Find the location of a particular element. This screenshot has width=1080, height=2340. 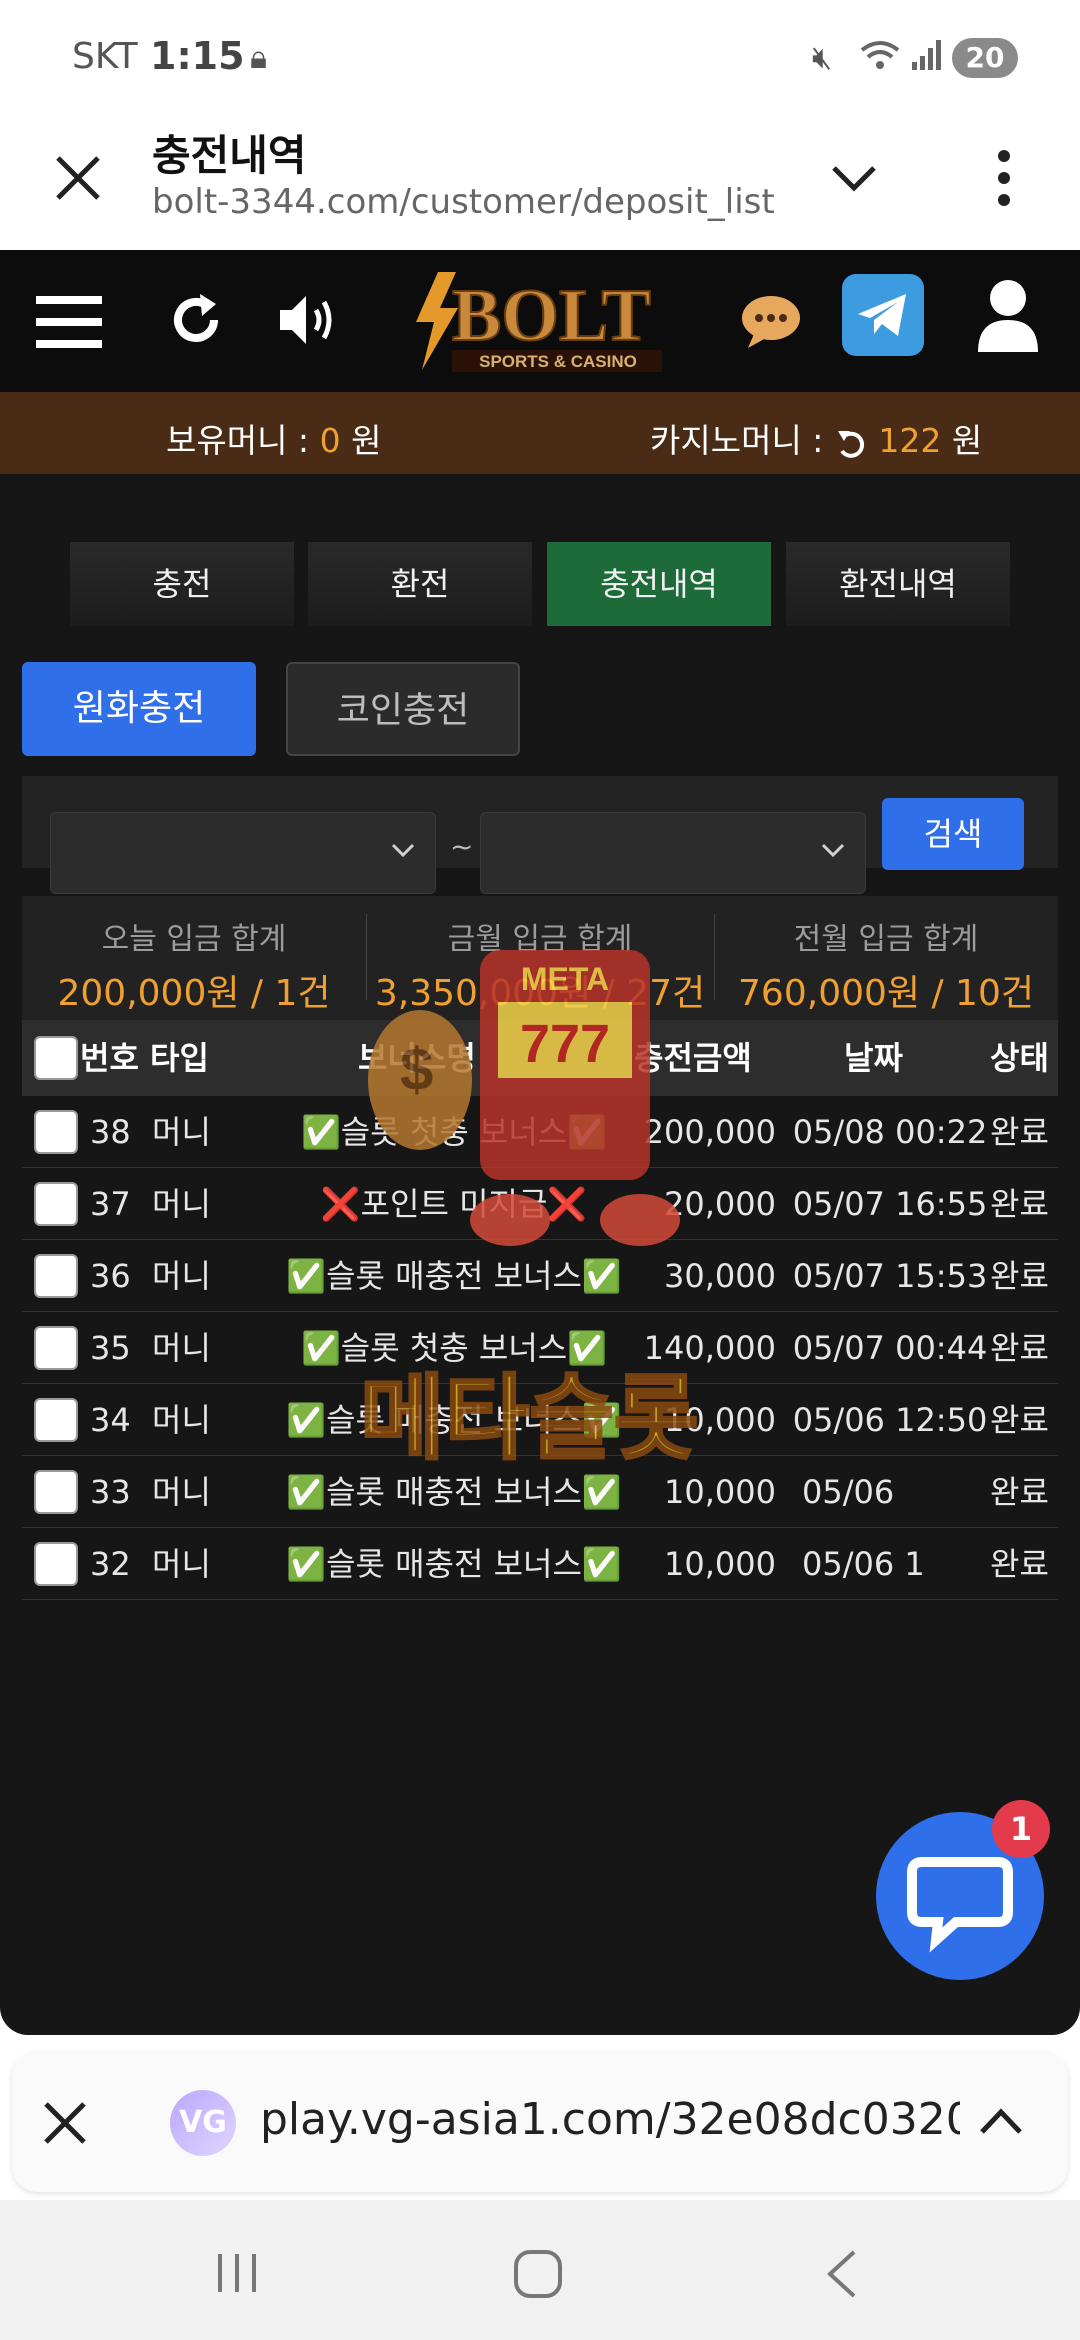

row-no: 32 is located at coordinates (110, 1564).